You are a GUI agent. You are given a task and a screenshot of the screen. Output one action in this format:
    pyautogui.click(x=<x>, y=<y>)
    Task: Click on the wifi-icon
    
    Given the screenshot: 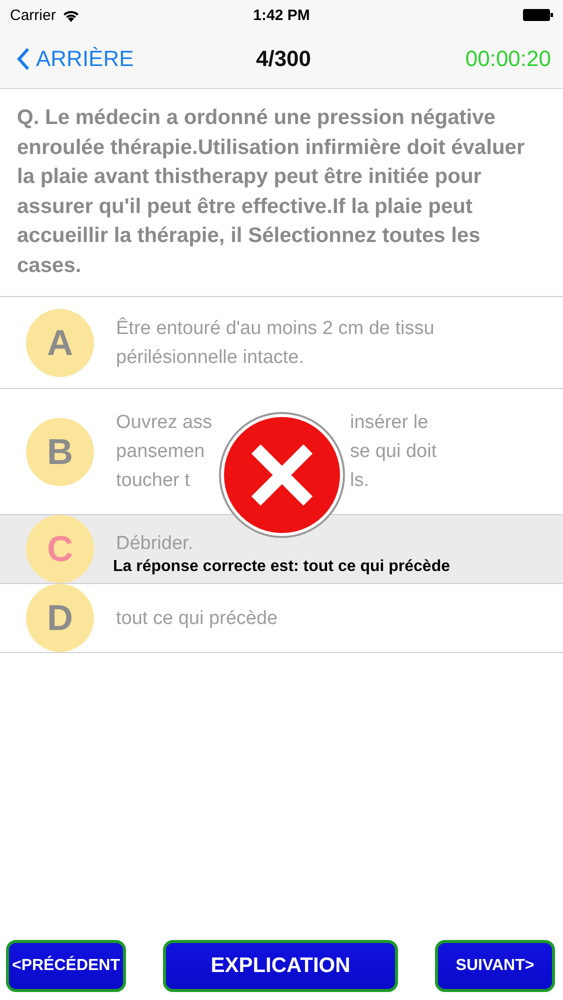 What is the action you would take?
    pyautogui.click(x=71, y=15)
    